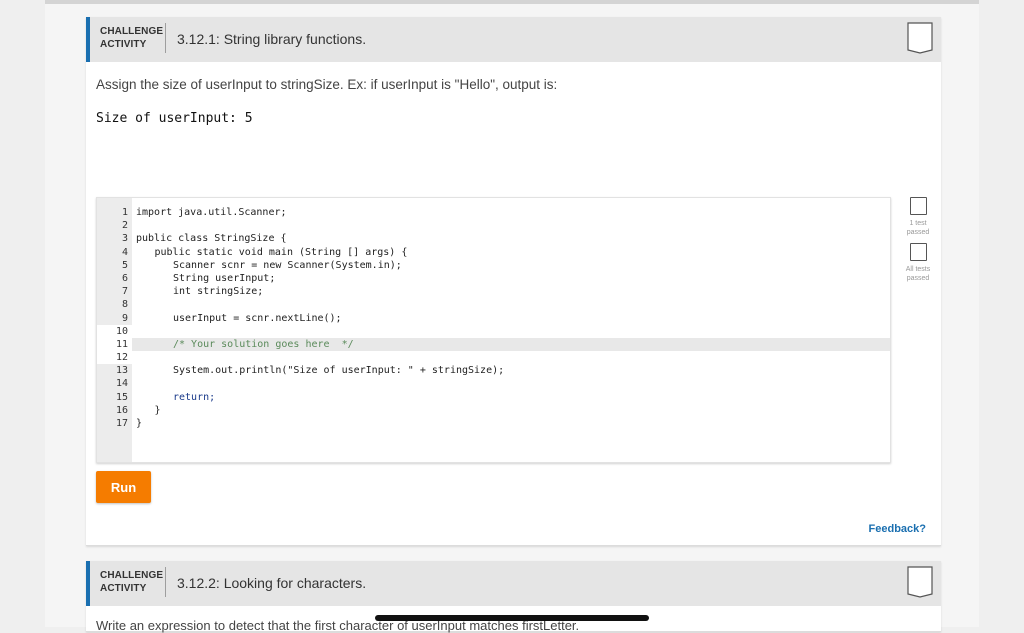 The width and height of the screenshot is (1024, 633). I want to click on line-number: 10, so click(114, 331).